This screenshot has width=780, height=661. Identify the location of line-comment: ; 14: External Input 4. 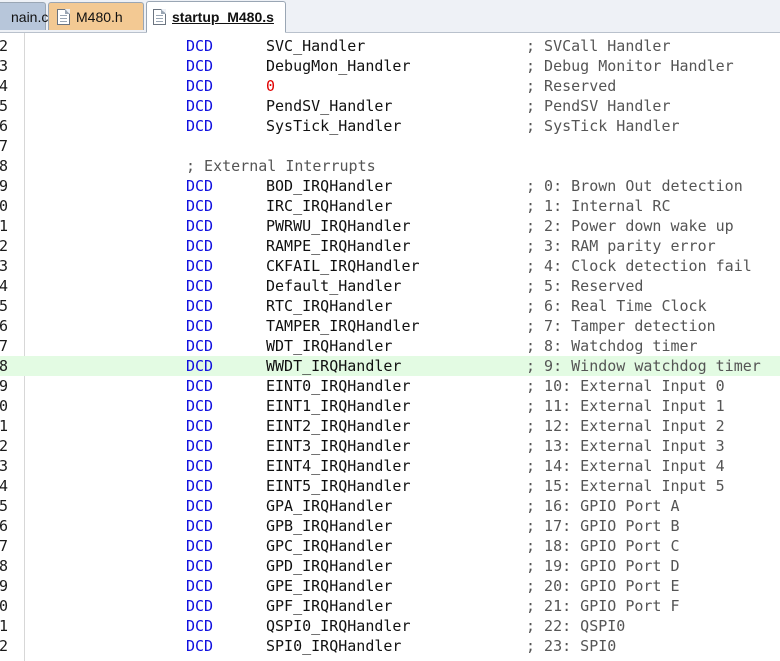
(625, 466).